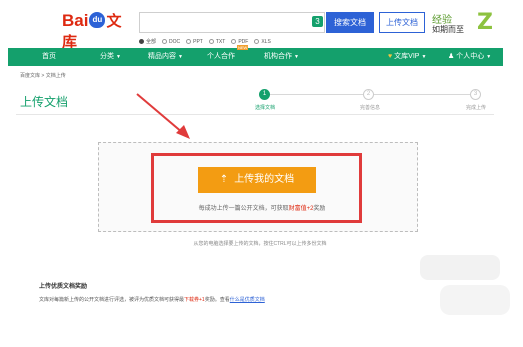  Describe the element at coordinates (317, 21) in the screenshot. I see `search-count-badge: 3` at that location.